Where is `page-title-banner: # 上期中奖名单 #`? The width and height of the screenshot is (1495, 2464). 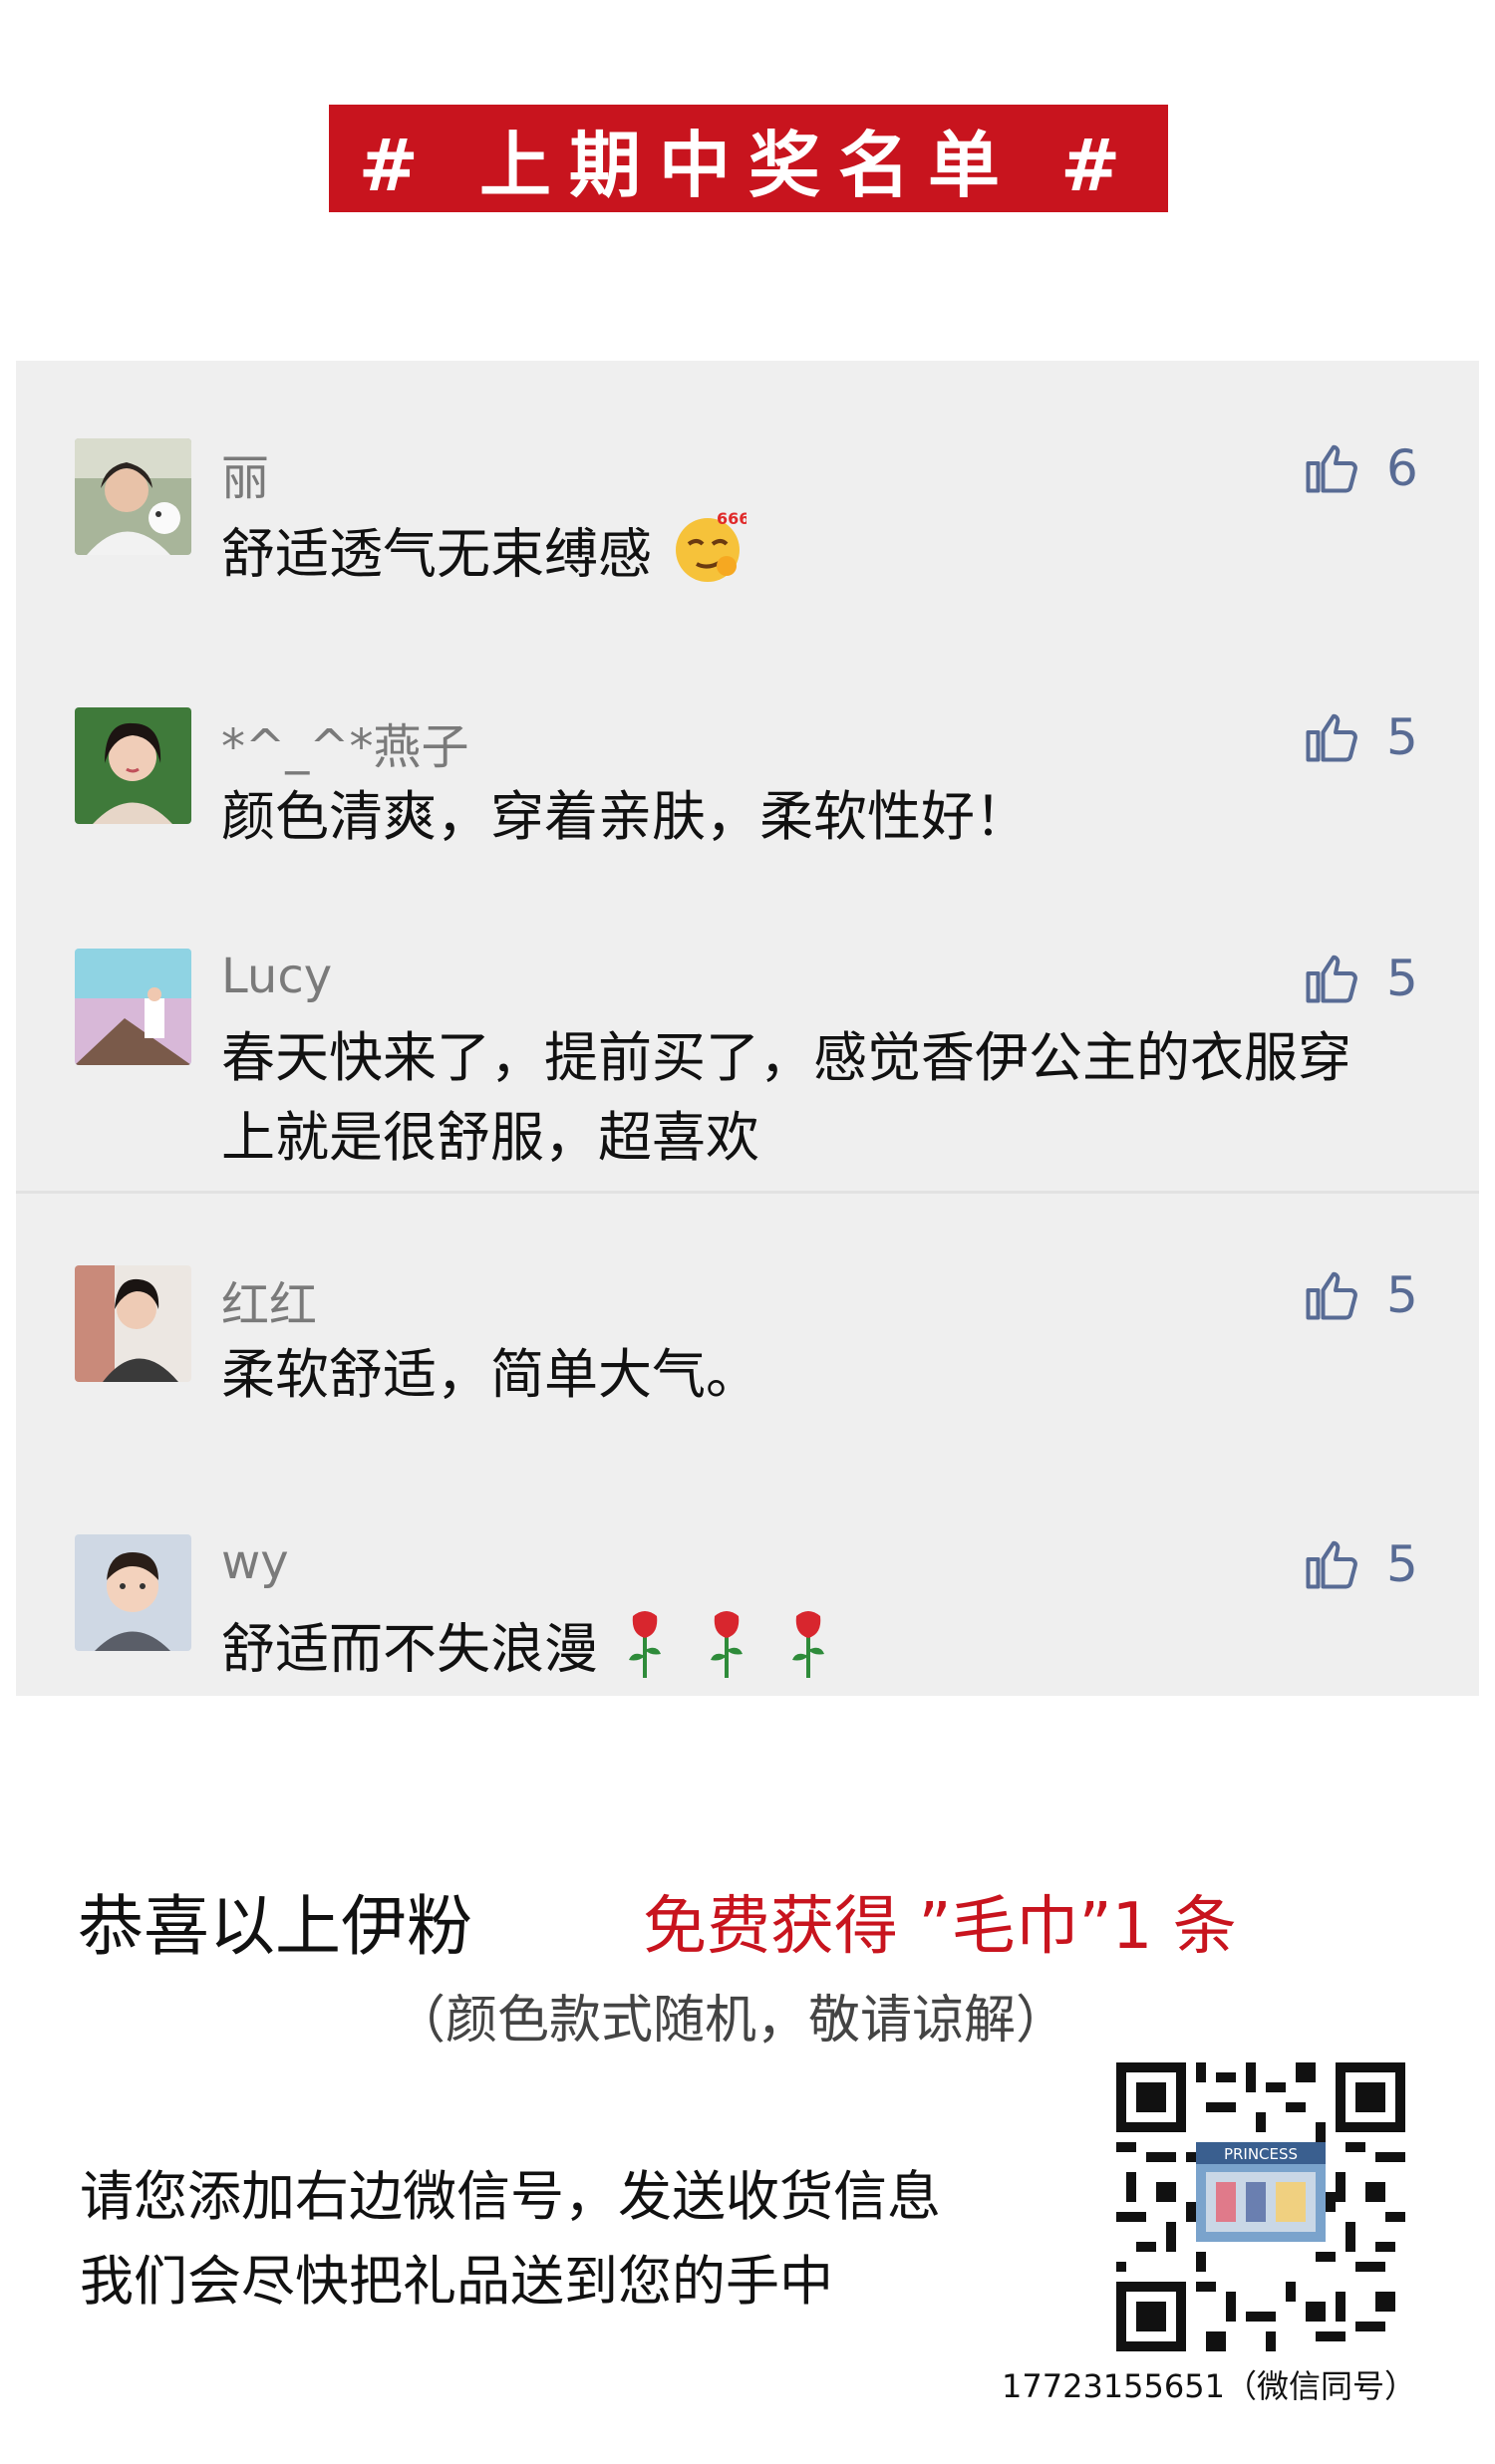
page-title-banner: # 上期中奖名单 # is located at coordinates (748, 158).